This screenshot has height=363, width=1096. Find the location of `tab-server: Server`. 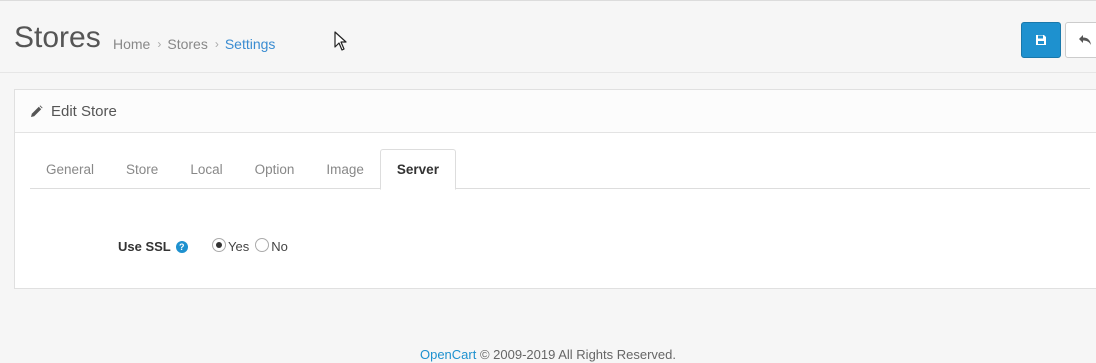

tab-server: Server is located at coordinates (417, 169).